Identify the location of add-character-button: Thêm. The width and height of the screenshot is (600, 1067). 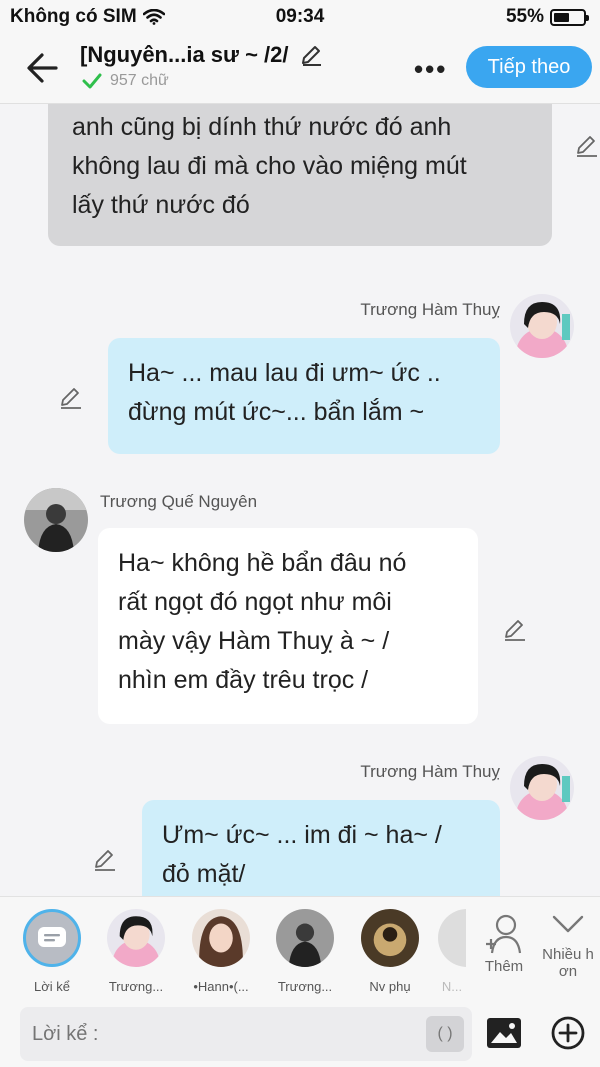
(504, 944).